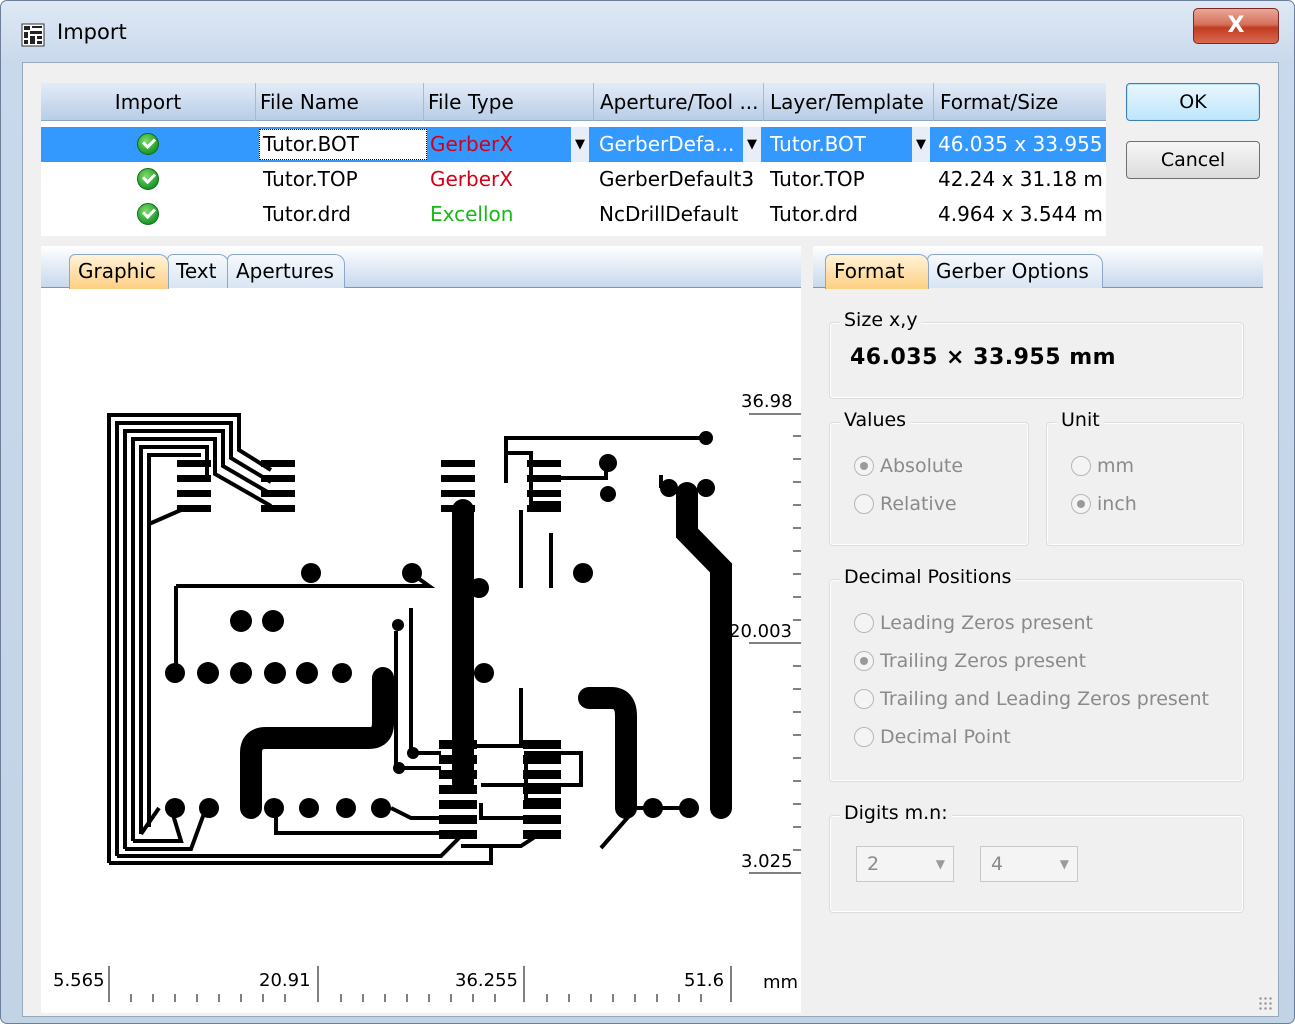 Image resolution: width=1295 pixels, height=1024 pixels. Describe the element at coordinates (1193, 160) in the screenshot. I see `cancel-button: Cancel` at that location.